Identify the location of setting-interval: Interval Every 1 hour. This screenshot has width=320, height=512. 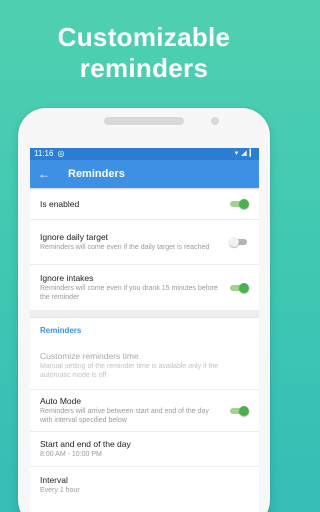
(144, 485).